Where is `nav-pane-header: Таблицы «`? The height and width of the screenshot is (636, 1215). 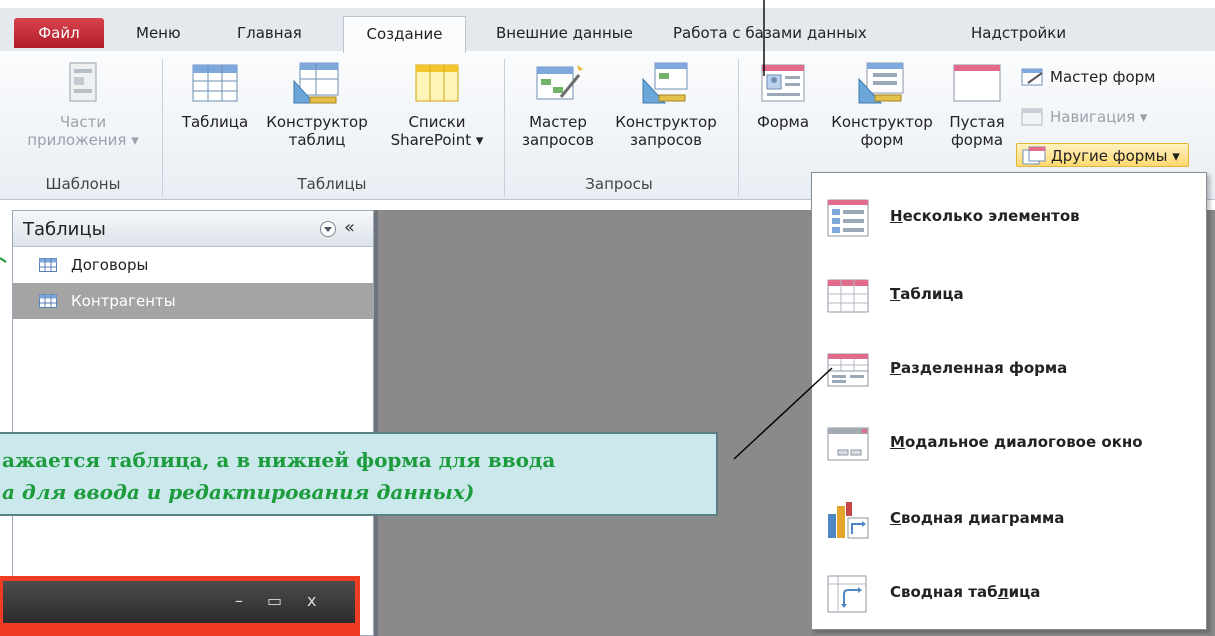 nav-pane-header: Таблицы « is located at coordinates (193, 229).